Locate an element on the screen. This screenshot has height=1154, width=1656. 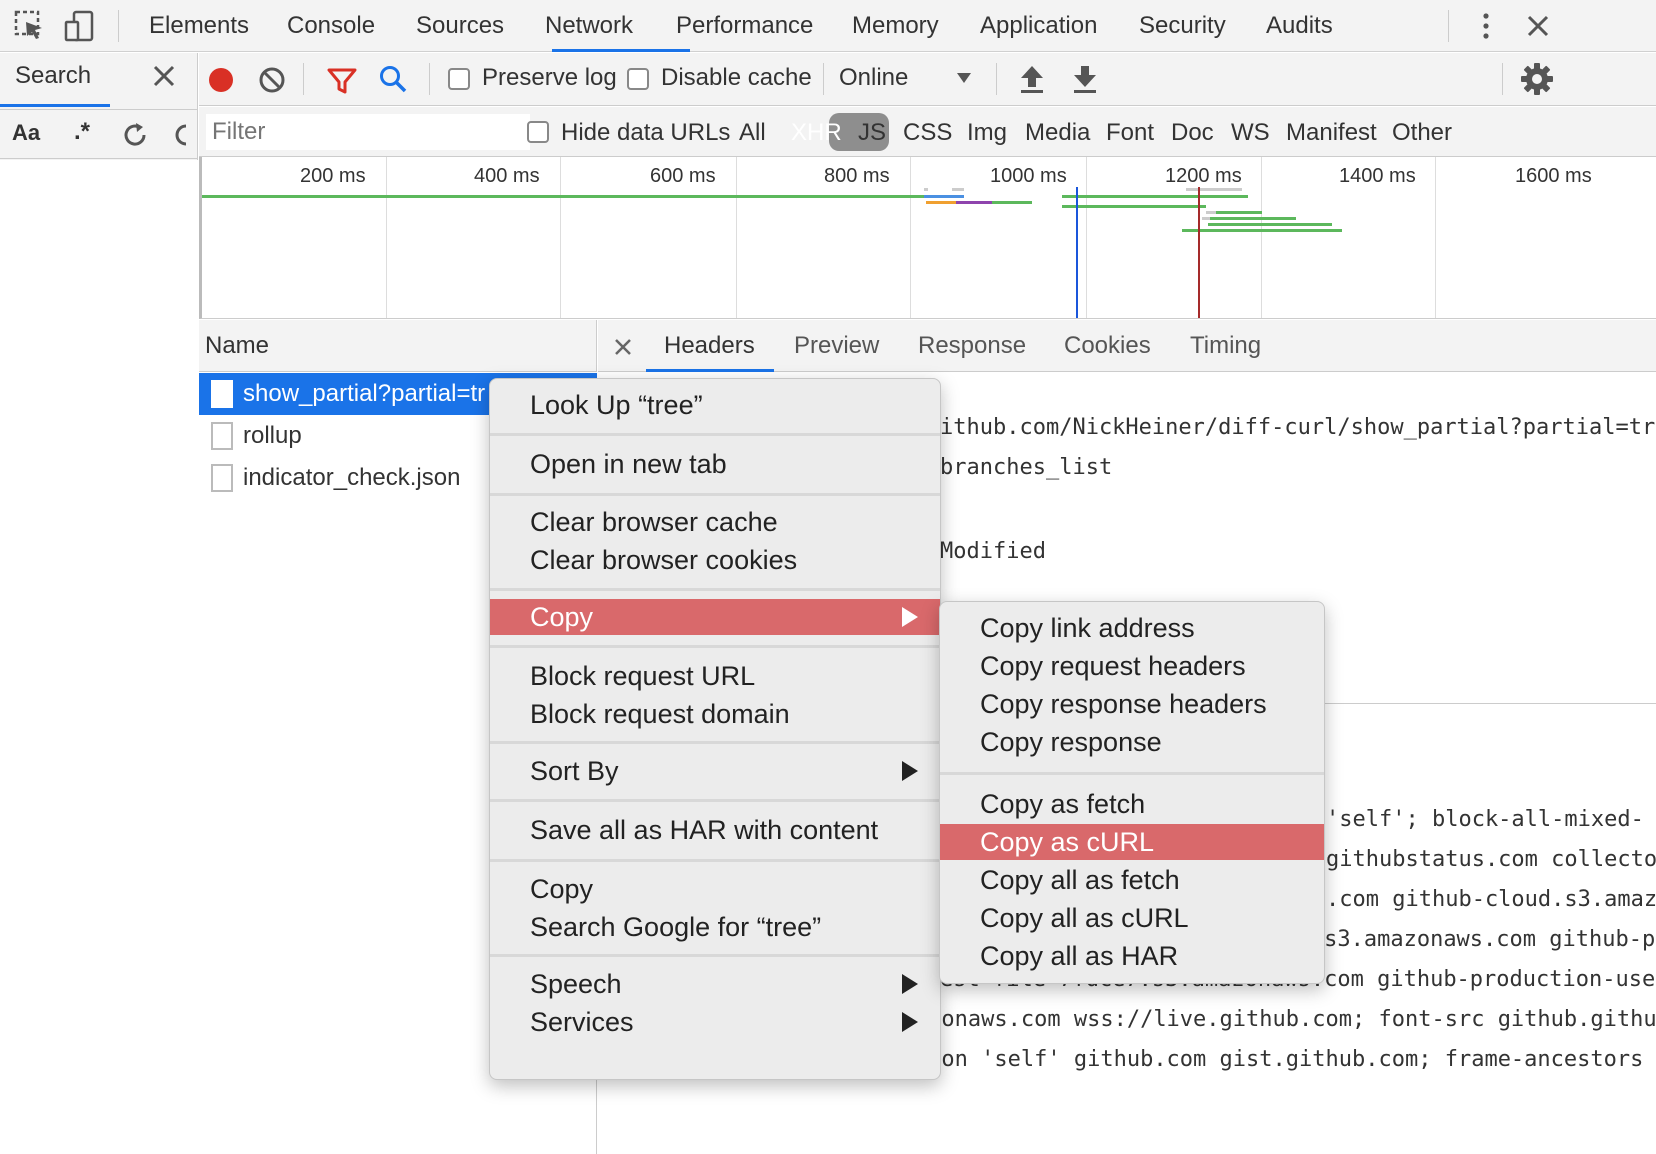
menu-item-speech: Speech is located at coordinates (715, 984).